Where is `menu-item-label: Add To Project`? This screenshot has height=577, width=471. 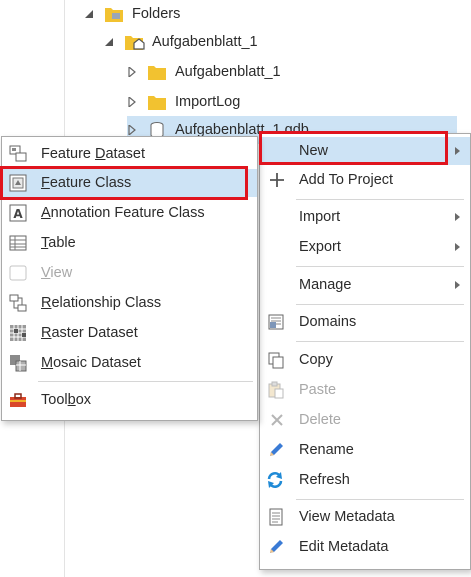
menu-item-label: Add To Project is located at coordinates (346, 180).